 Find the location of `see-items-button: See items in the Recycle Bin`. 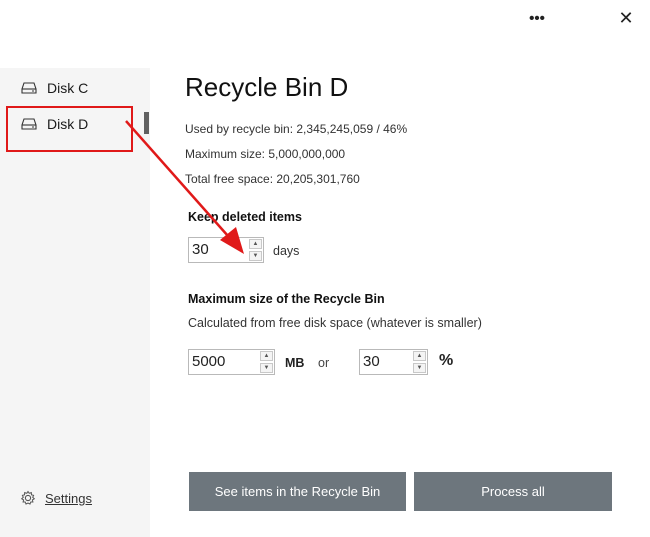

see-items-button: See items in the Recycle Bin is located at coordinates (297, 491).